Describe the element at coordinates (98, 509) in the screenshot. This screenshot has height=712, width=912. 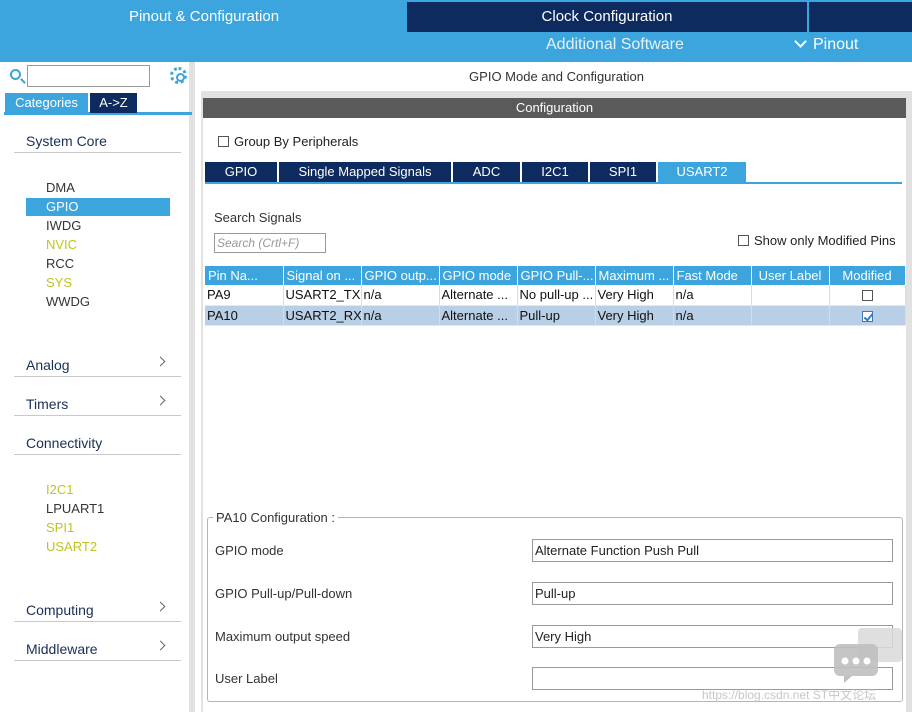
I see `sidebar-item-lpuart1: LPUART1` at that location.